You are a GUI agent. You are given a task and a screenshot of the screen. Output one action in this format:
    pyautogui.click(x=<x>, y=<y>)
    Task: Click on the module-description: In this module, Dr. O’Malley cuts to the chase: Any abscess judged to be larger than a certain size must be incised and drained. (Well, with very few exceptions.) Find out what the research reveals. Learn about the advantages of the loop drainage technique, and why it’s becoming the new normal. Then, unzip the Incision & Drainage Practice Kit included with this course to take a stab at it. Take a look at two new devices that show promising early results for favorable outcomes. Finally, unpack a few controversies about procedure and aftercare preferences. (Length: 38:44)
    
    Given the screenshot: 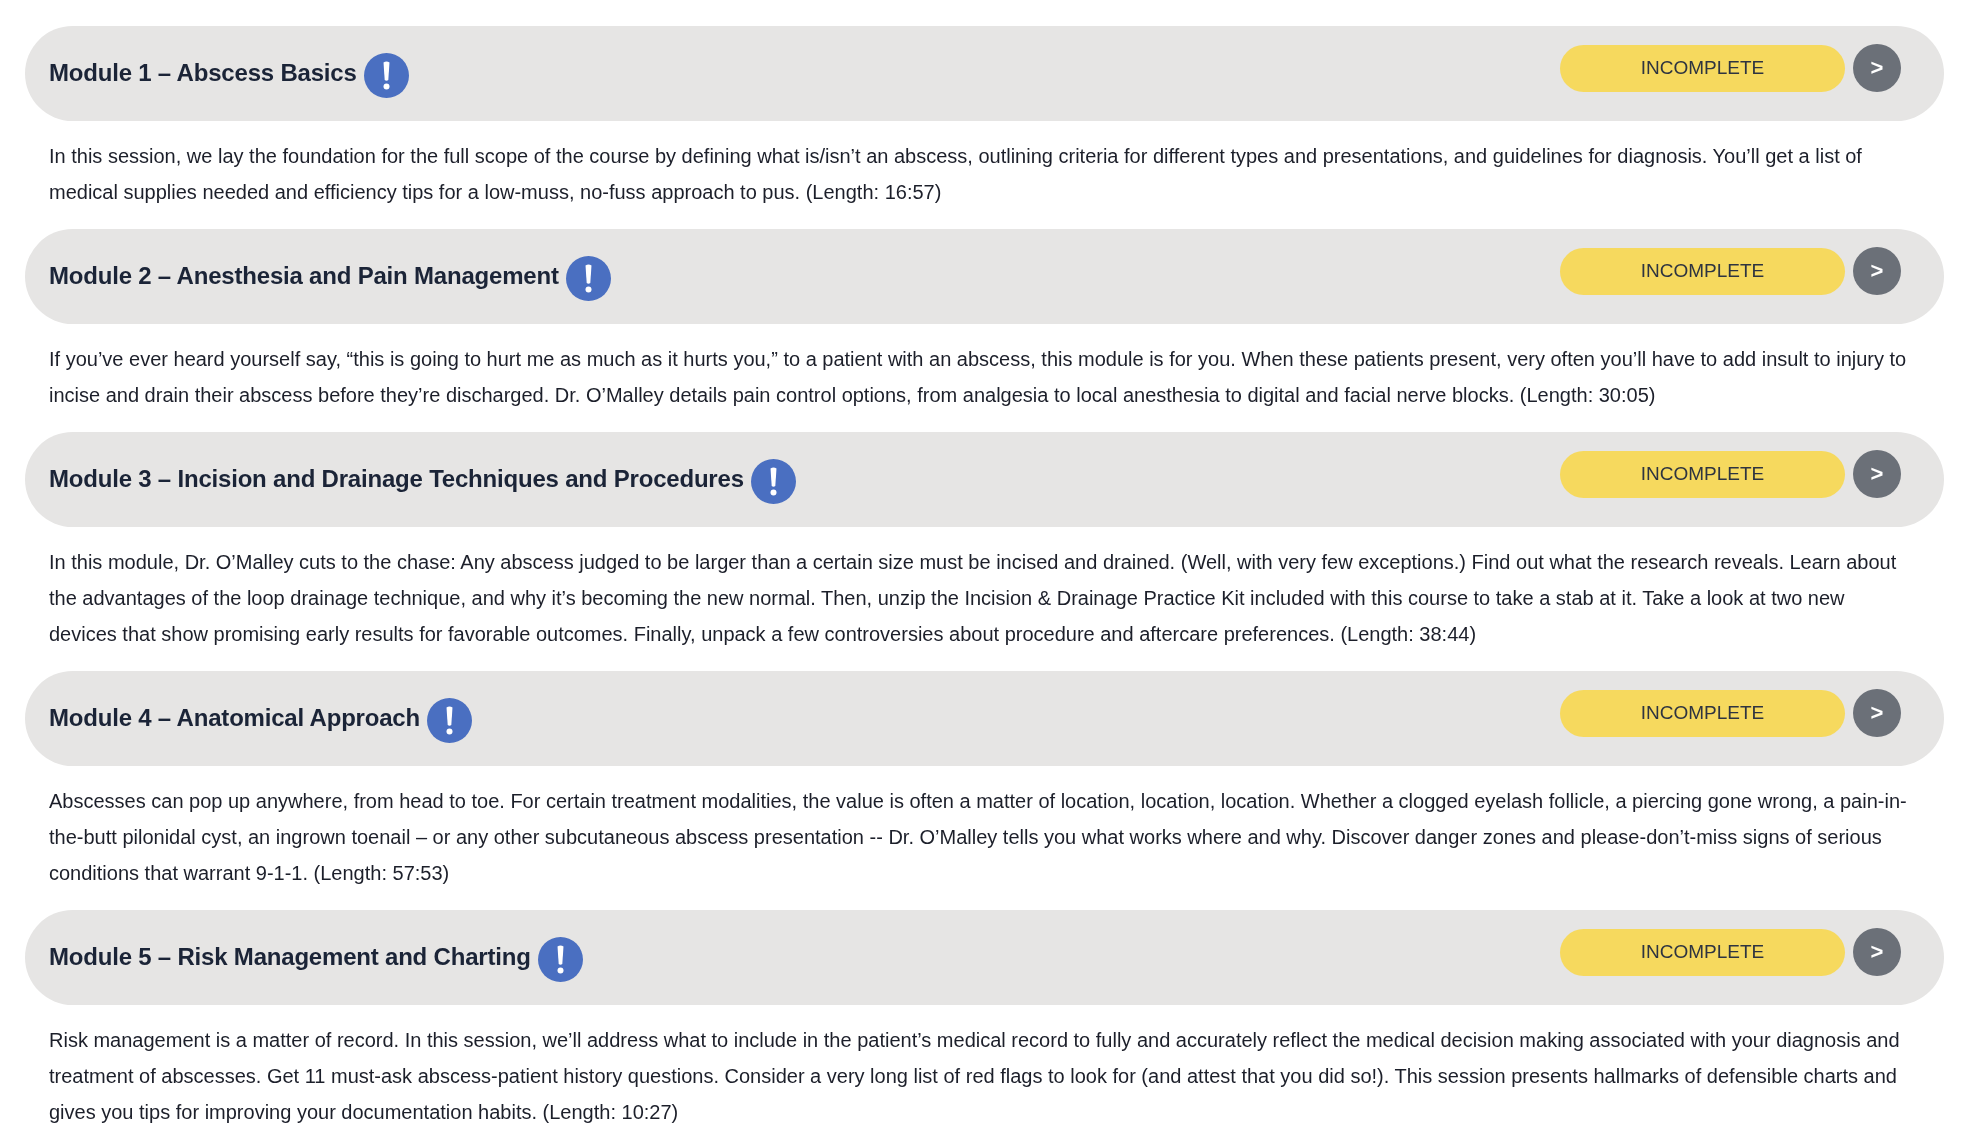 What is the action you would take?
    pyautogui.click(x=973, y=598)
    